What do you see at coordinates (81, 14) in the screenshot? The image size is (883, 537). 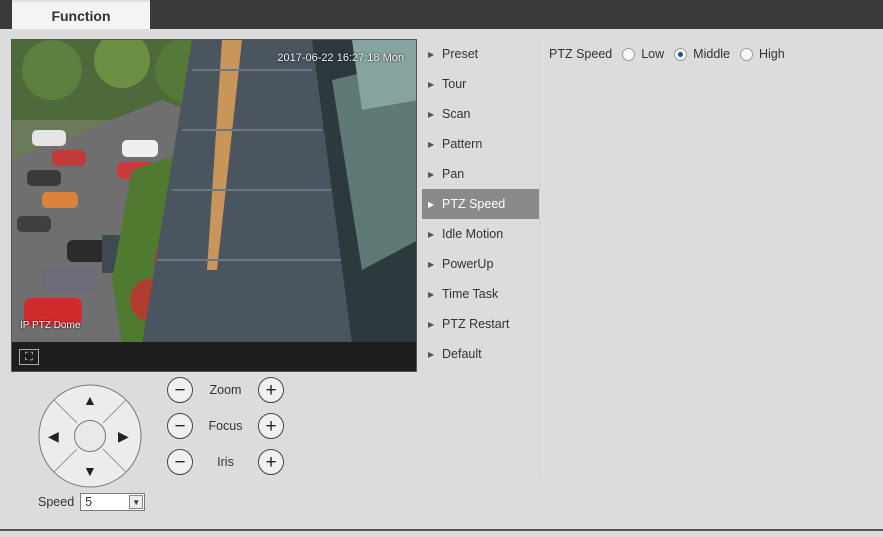 I see `tab-function: Function` at bounding box center [81, 14].